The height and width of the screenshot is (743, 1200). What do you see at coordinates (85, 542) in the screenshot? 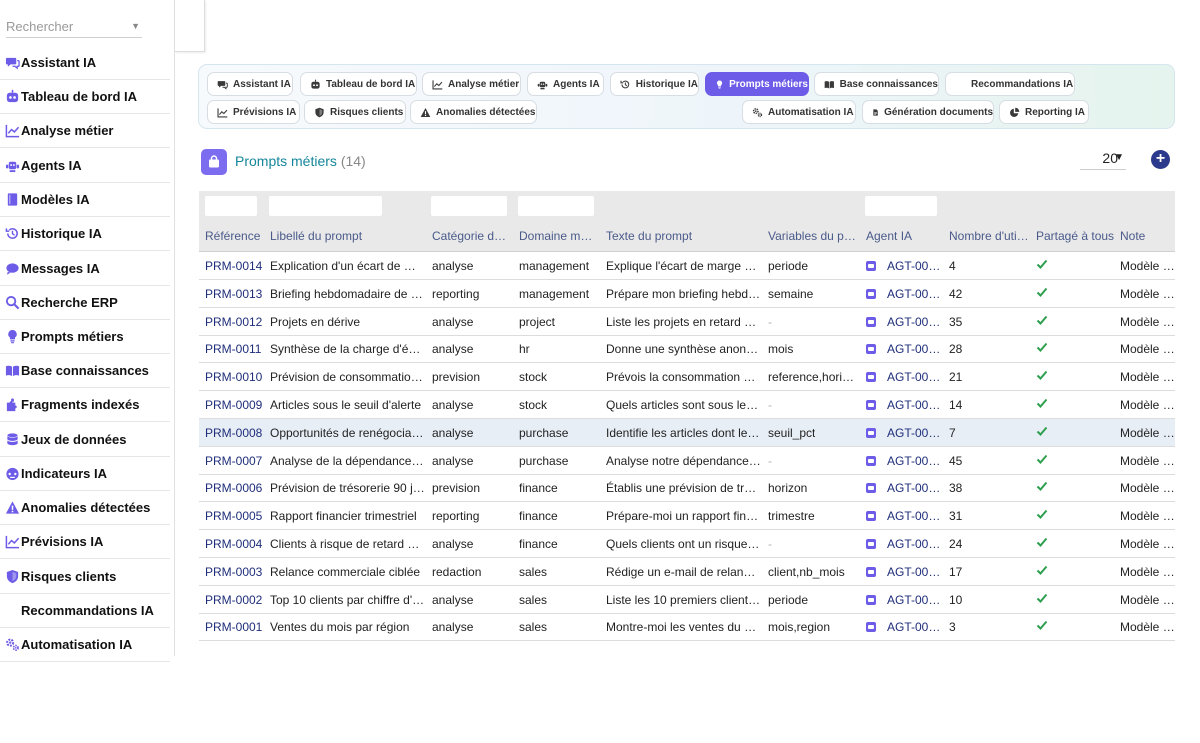
I see `sidebar-item-previsions-ia: Prévisions IA` at bounding box center [85, 542].